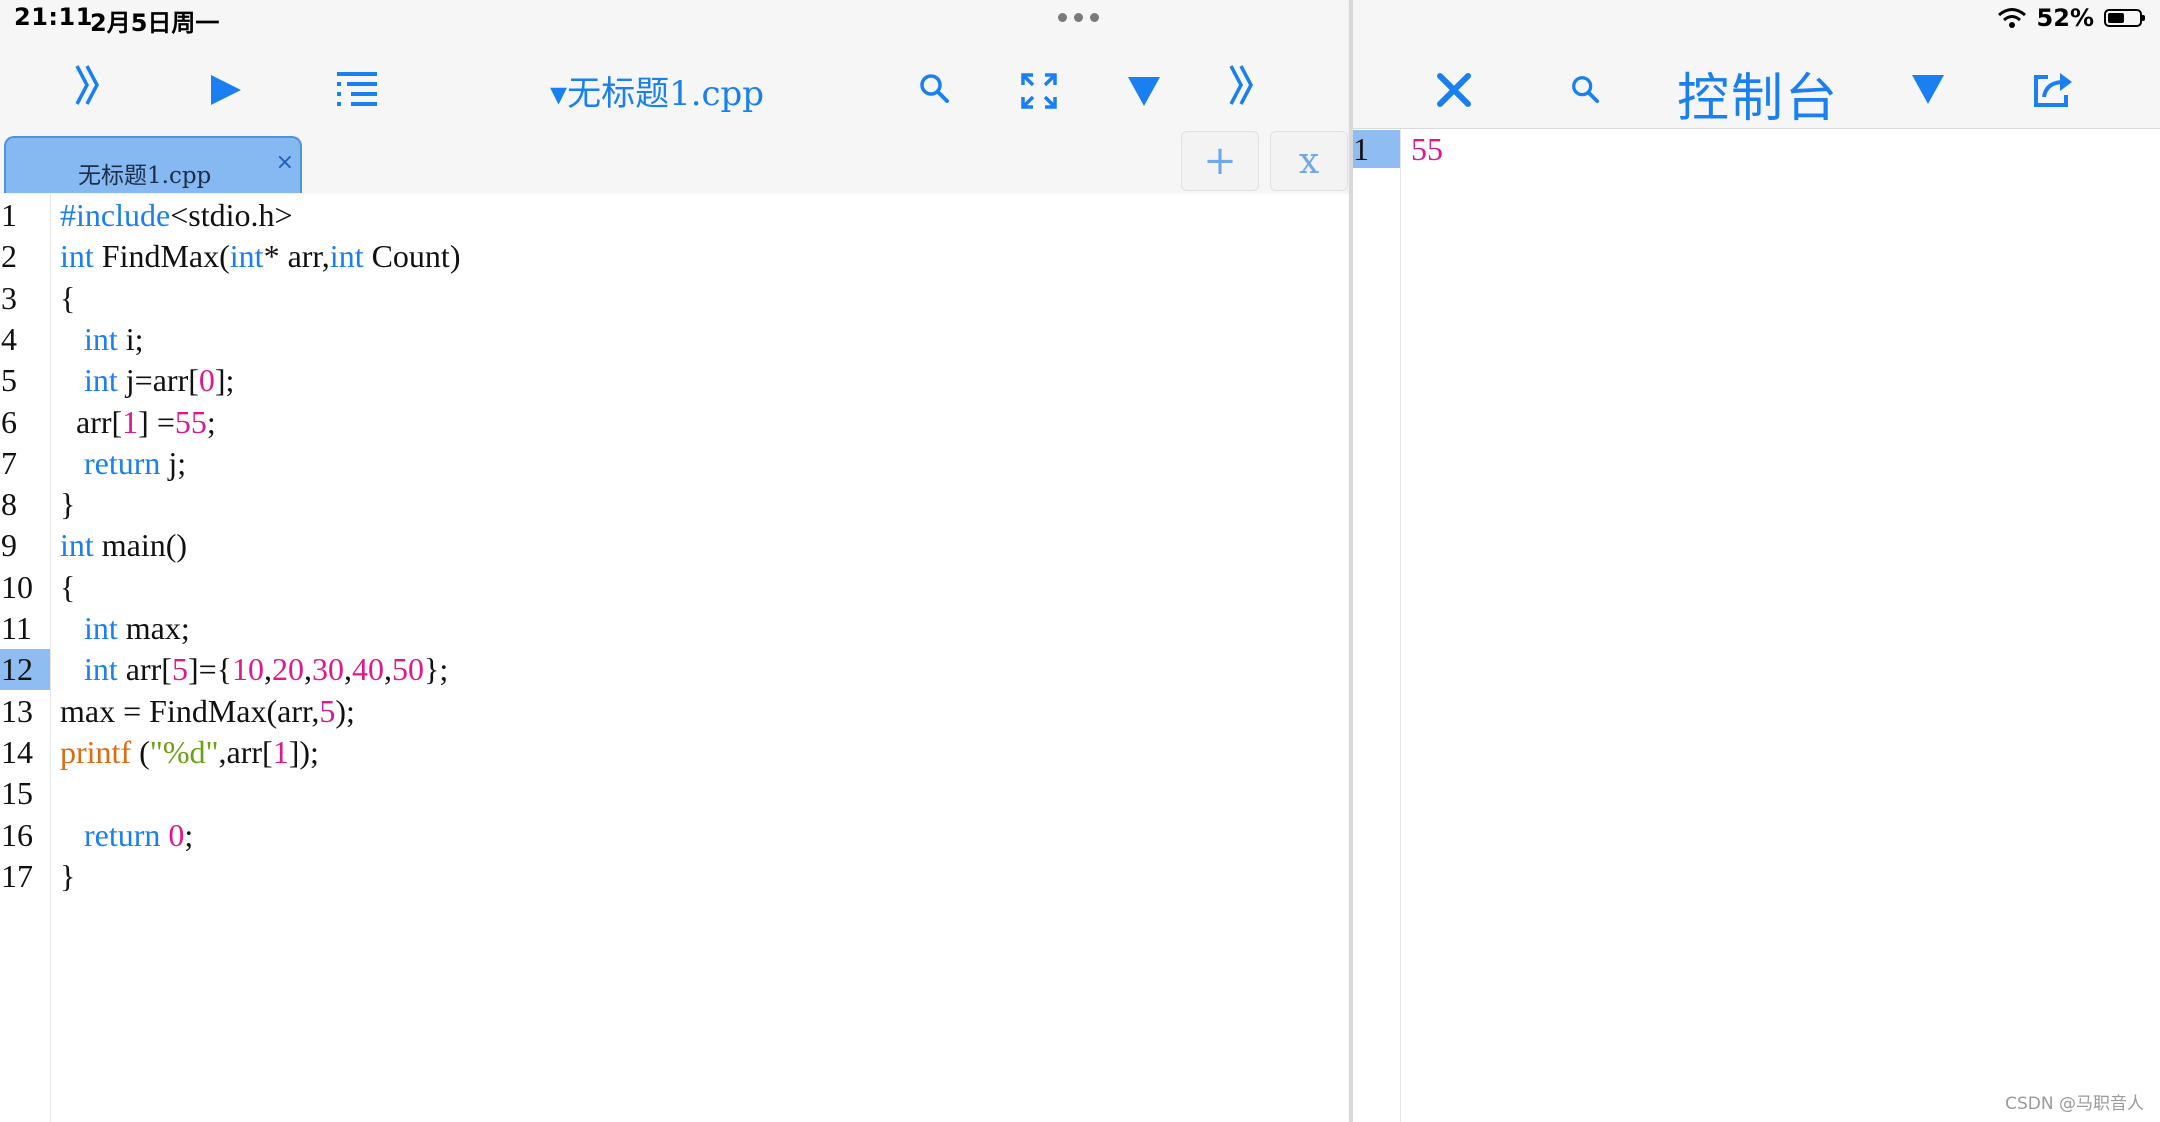 The image size is (2160, 1122). I want to click on code-token: j;, so click(173, 462).